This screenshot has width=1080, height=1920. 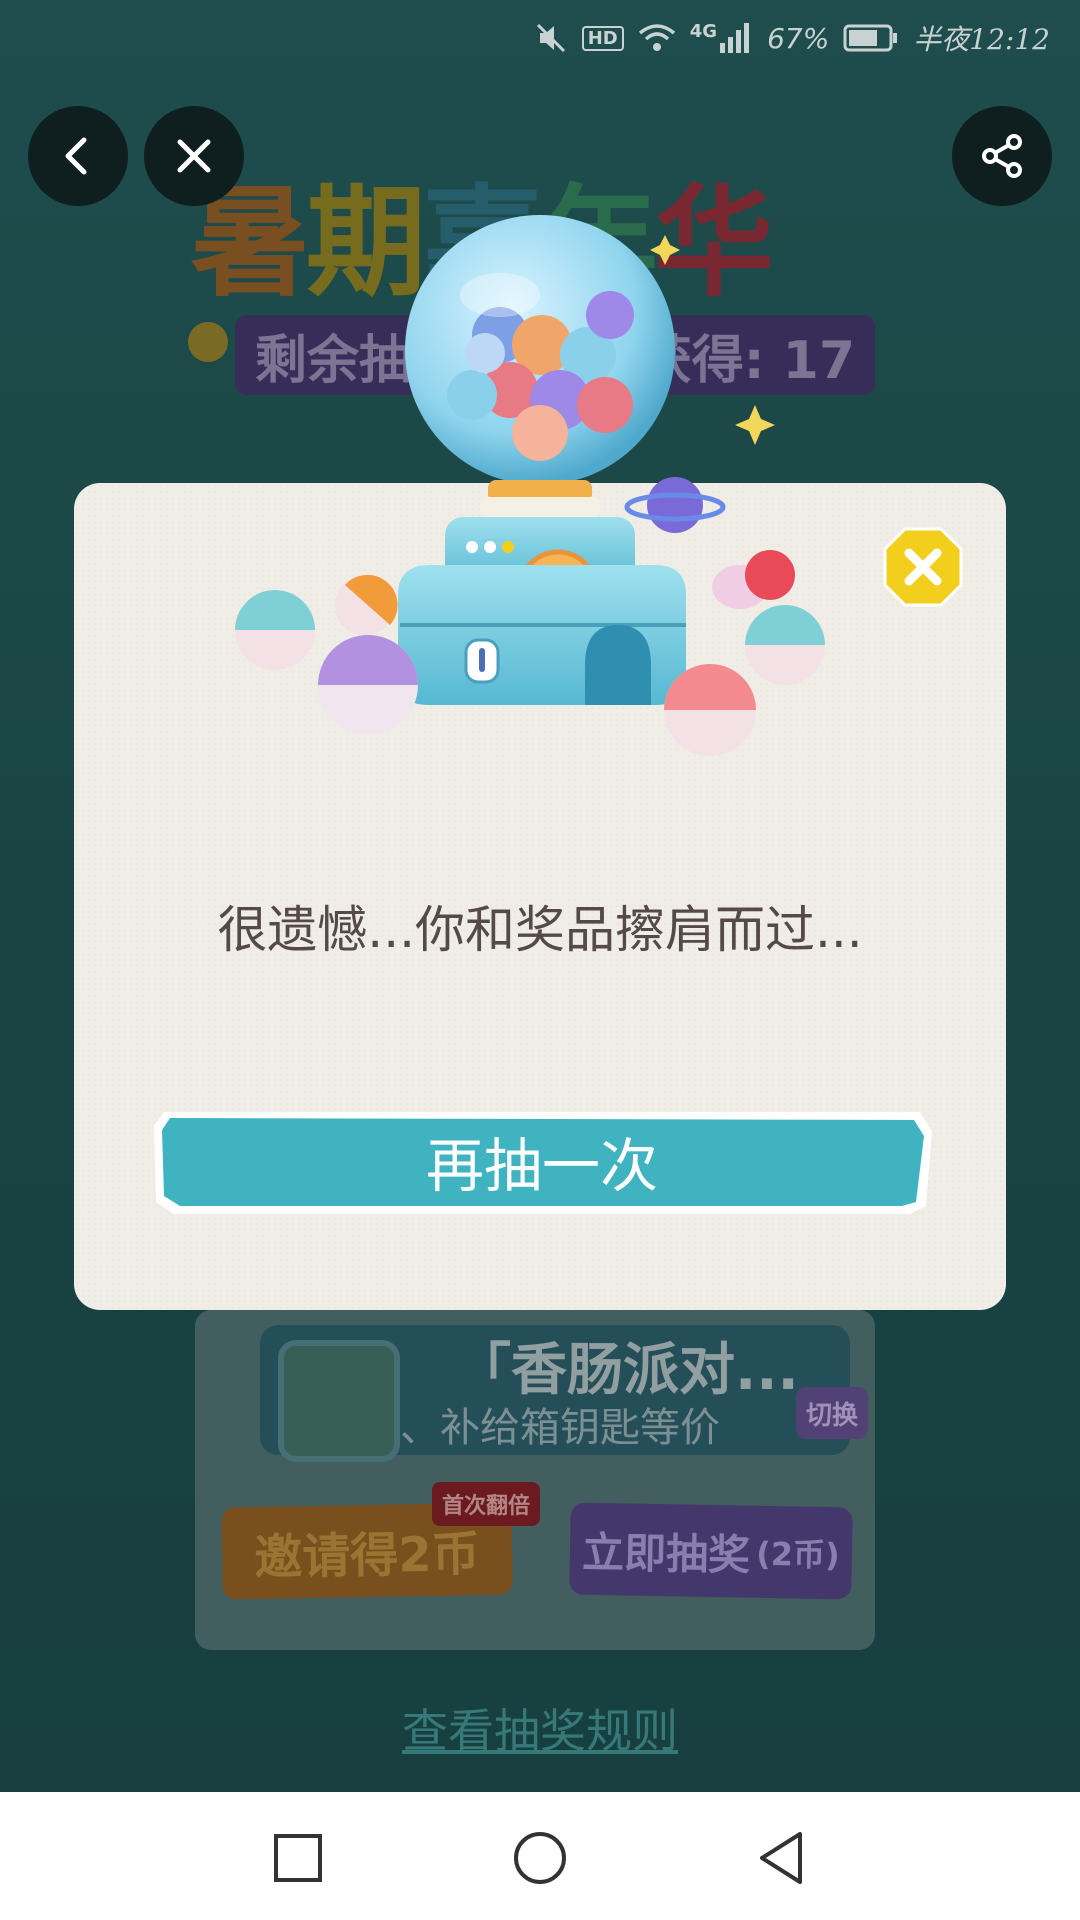 I want to click on clock: 半夜12:12, so click(x=981, y=39).